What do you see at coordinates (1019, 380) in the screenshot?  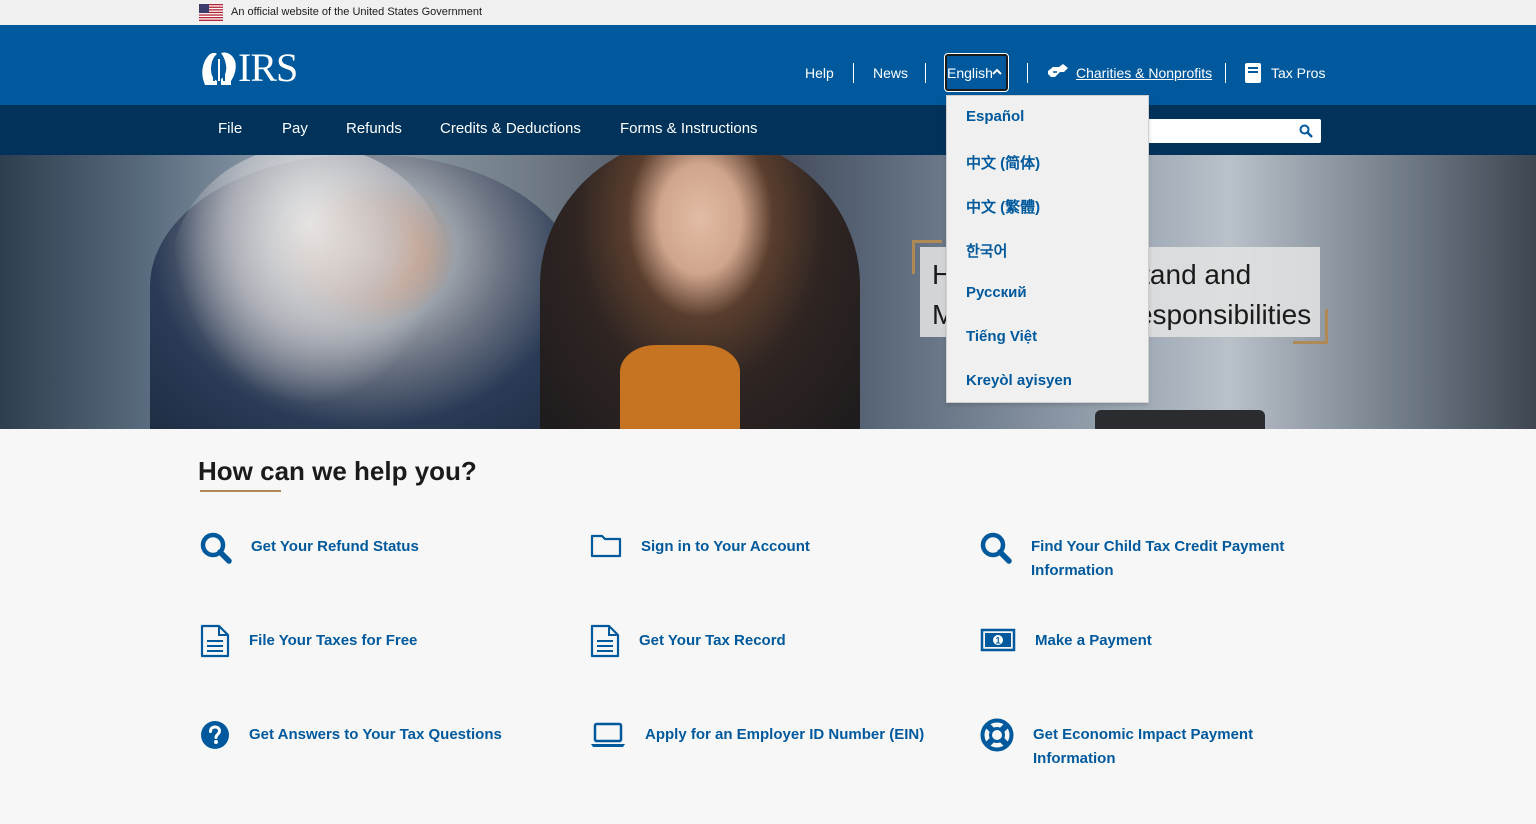 I see `language-option-haitian-creole: Kreyòl ayisyen` at bounding box center [1019, 380].